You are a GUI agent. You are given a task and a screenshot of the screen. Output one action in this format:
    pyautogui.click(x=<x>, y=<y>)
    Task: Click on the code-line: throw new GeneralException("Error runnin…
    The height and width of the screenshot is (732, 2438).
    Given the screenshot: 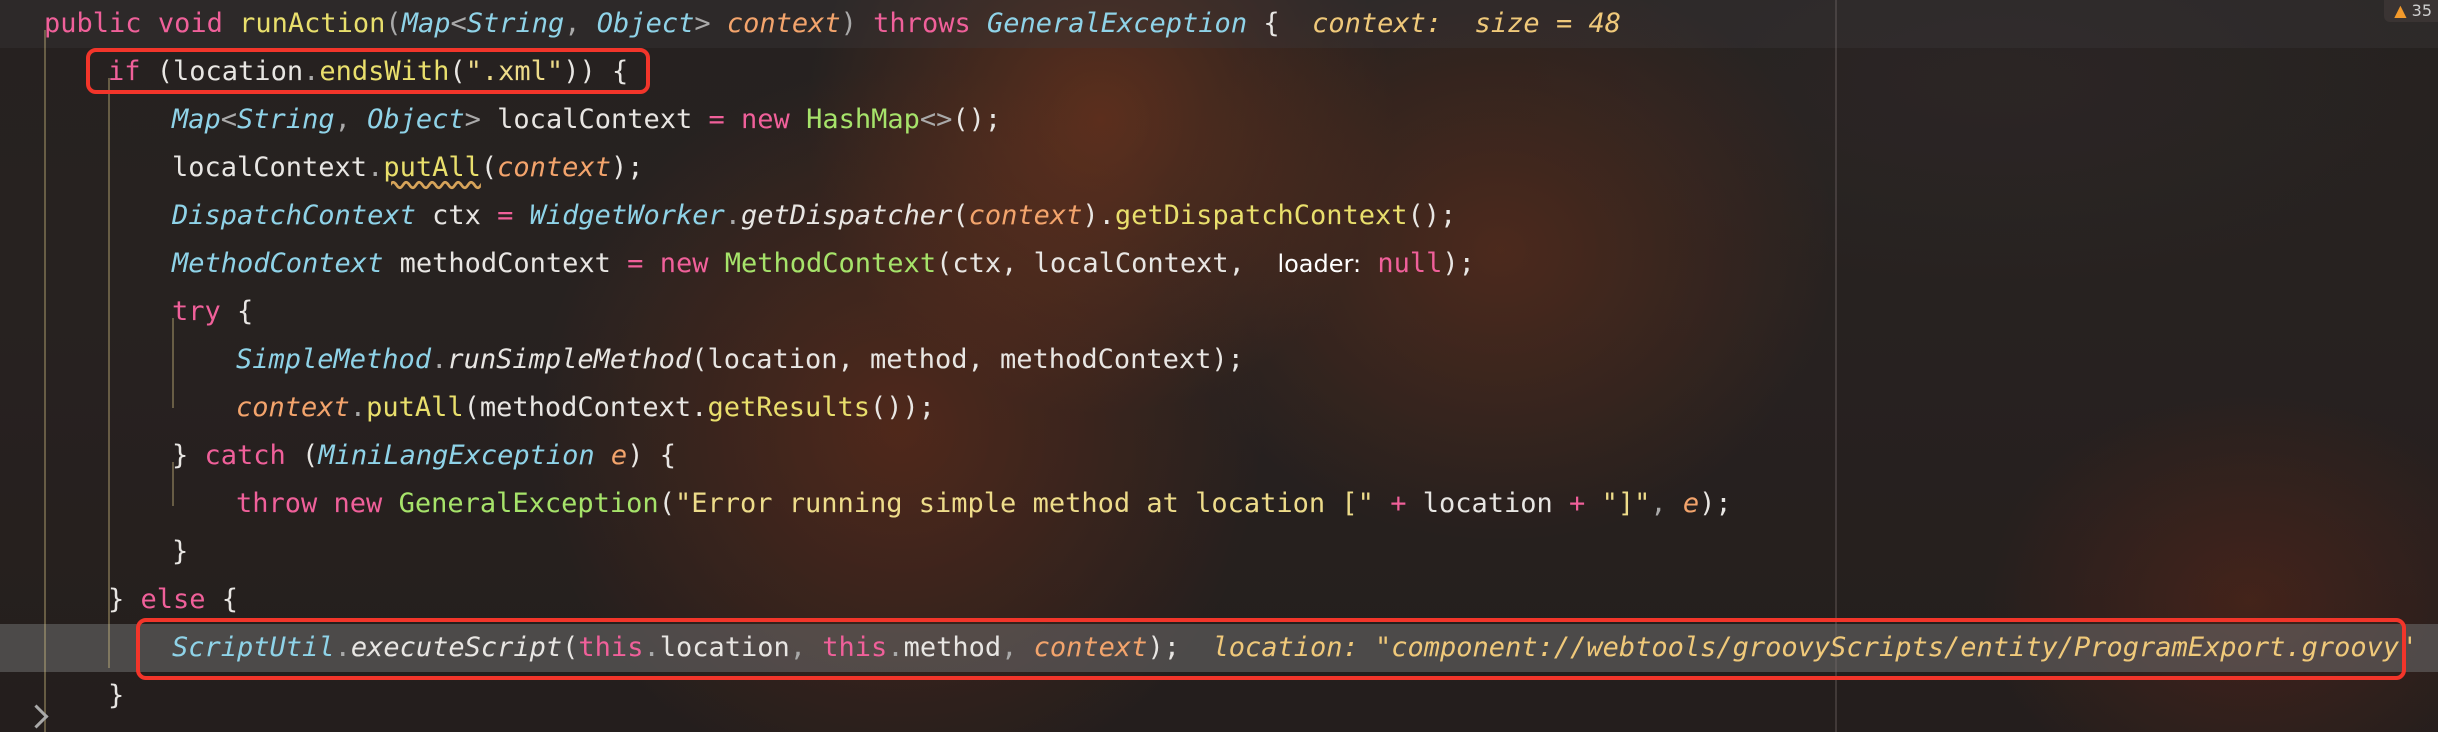 What is the action you would take?
    pyautogui.click(x=984, y=504)
    